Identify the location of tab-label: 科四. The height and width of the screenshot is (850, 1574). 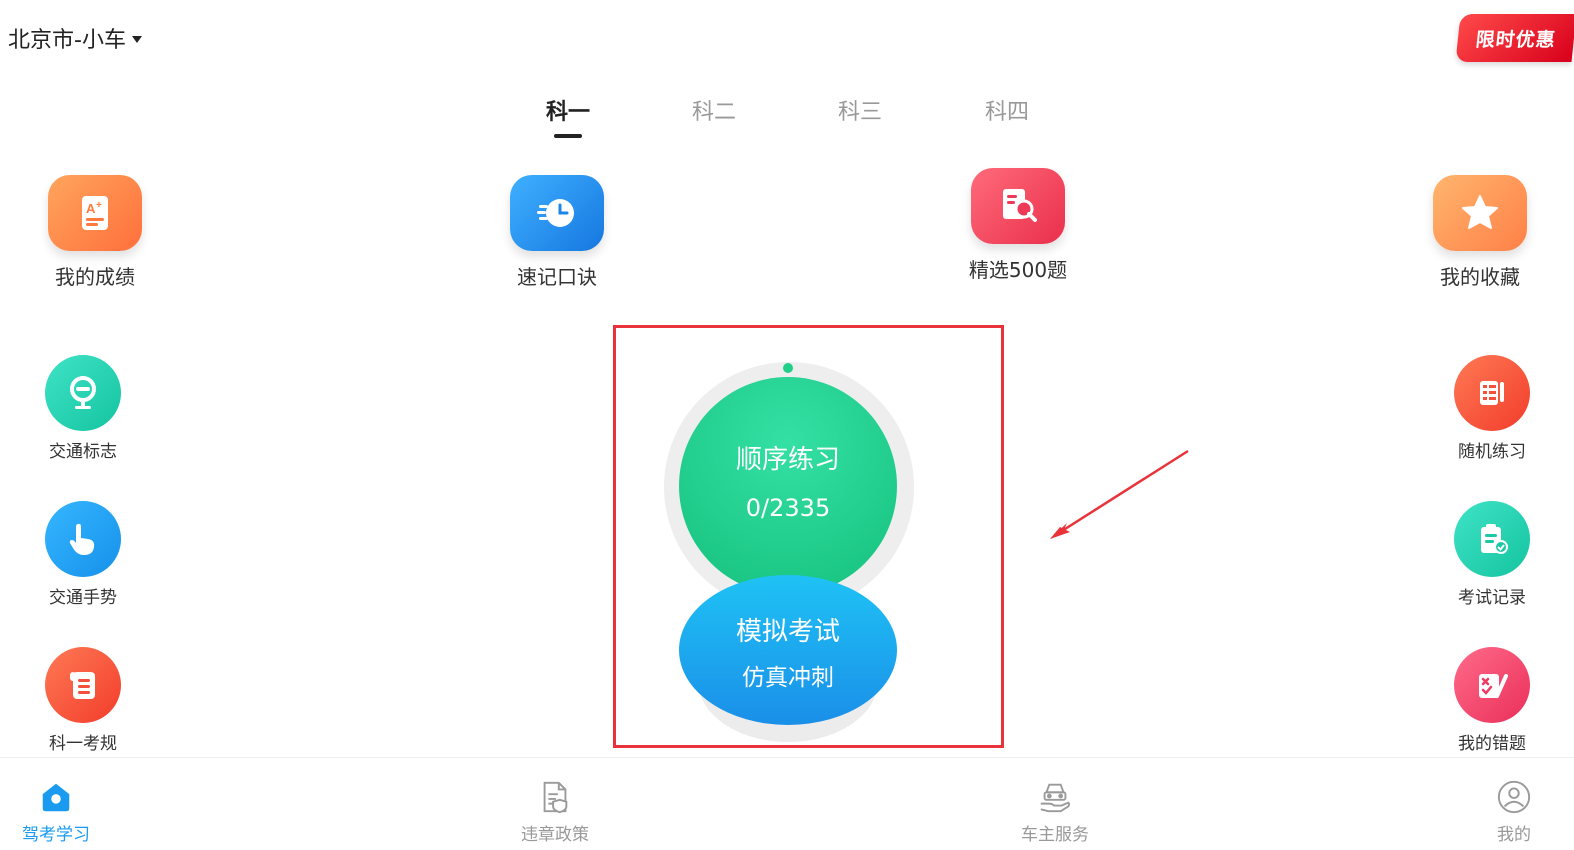
(1007, 112).